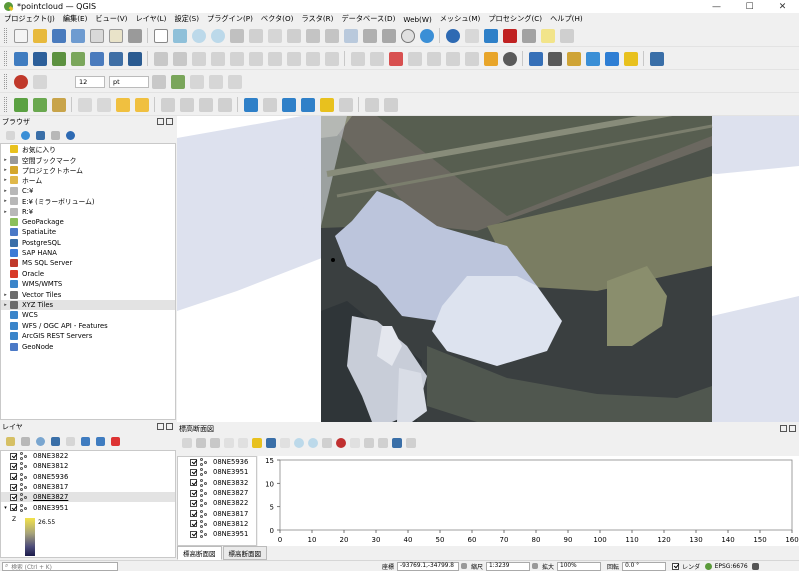 The image size is (799, 571). What do you see at coordinates (88, 253) in the screenshot?
I see `browser-item: SAP HANA` at bounding box center [88, 253].